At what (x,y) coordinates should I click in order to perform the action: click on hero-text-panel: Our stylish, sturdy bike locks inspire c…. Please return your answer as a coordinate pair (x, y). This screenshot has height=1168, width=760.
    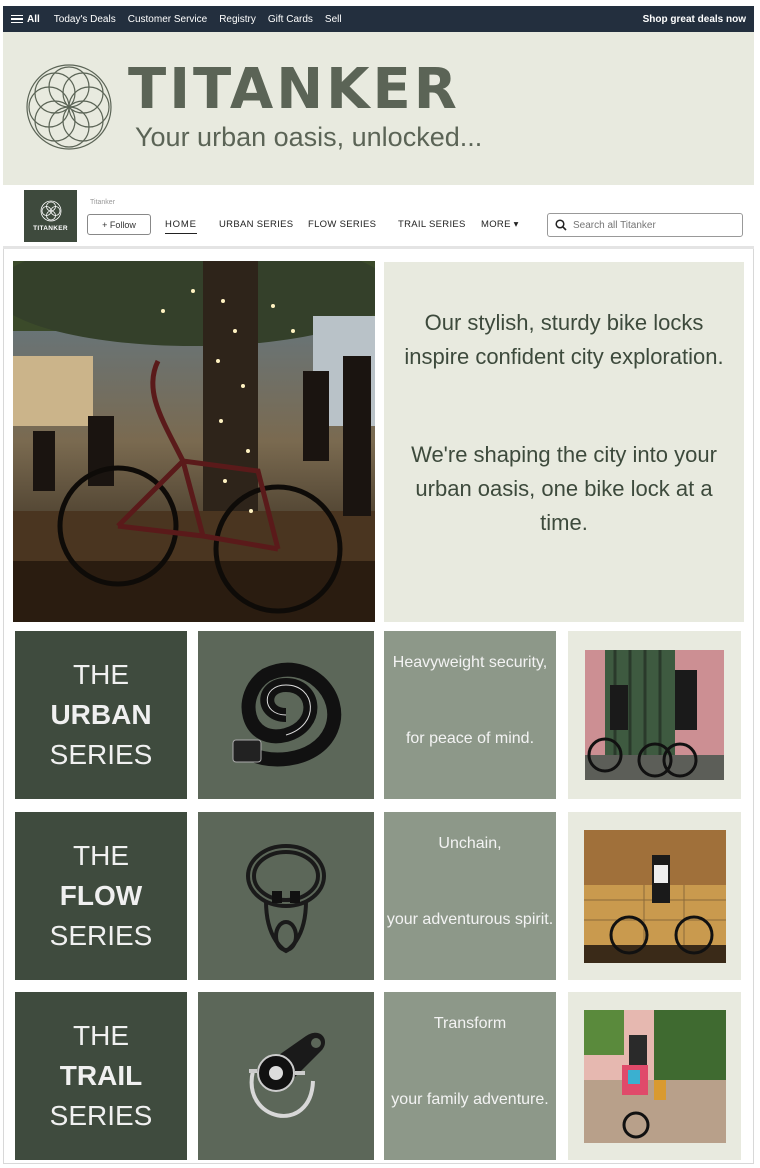
    Looking at the image, I should click on (564, 442).